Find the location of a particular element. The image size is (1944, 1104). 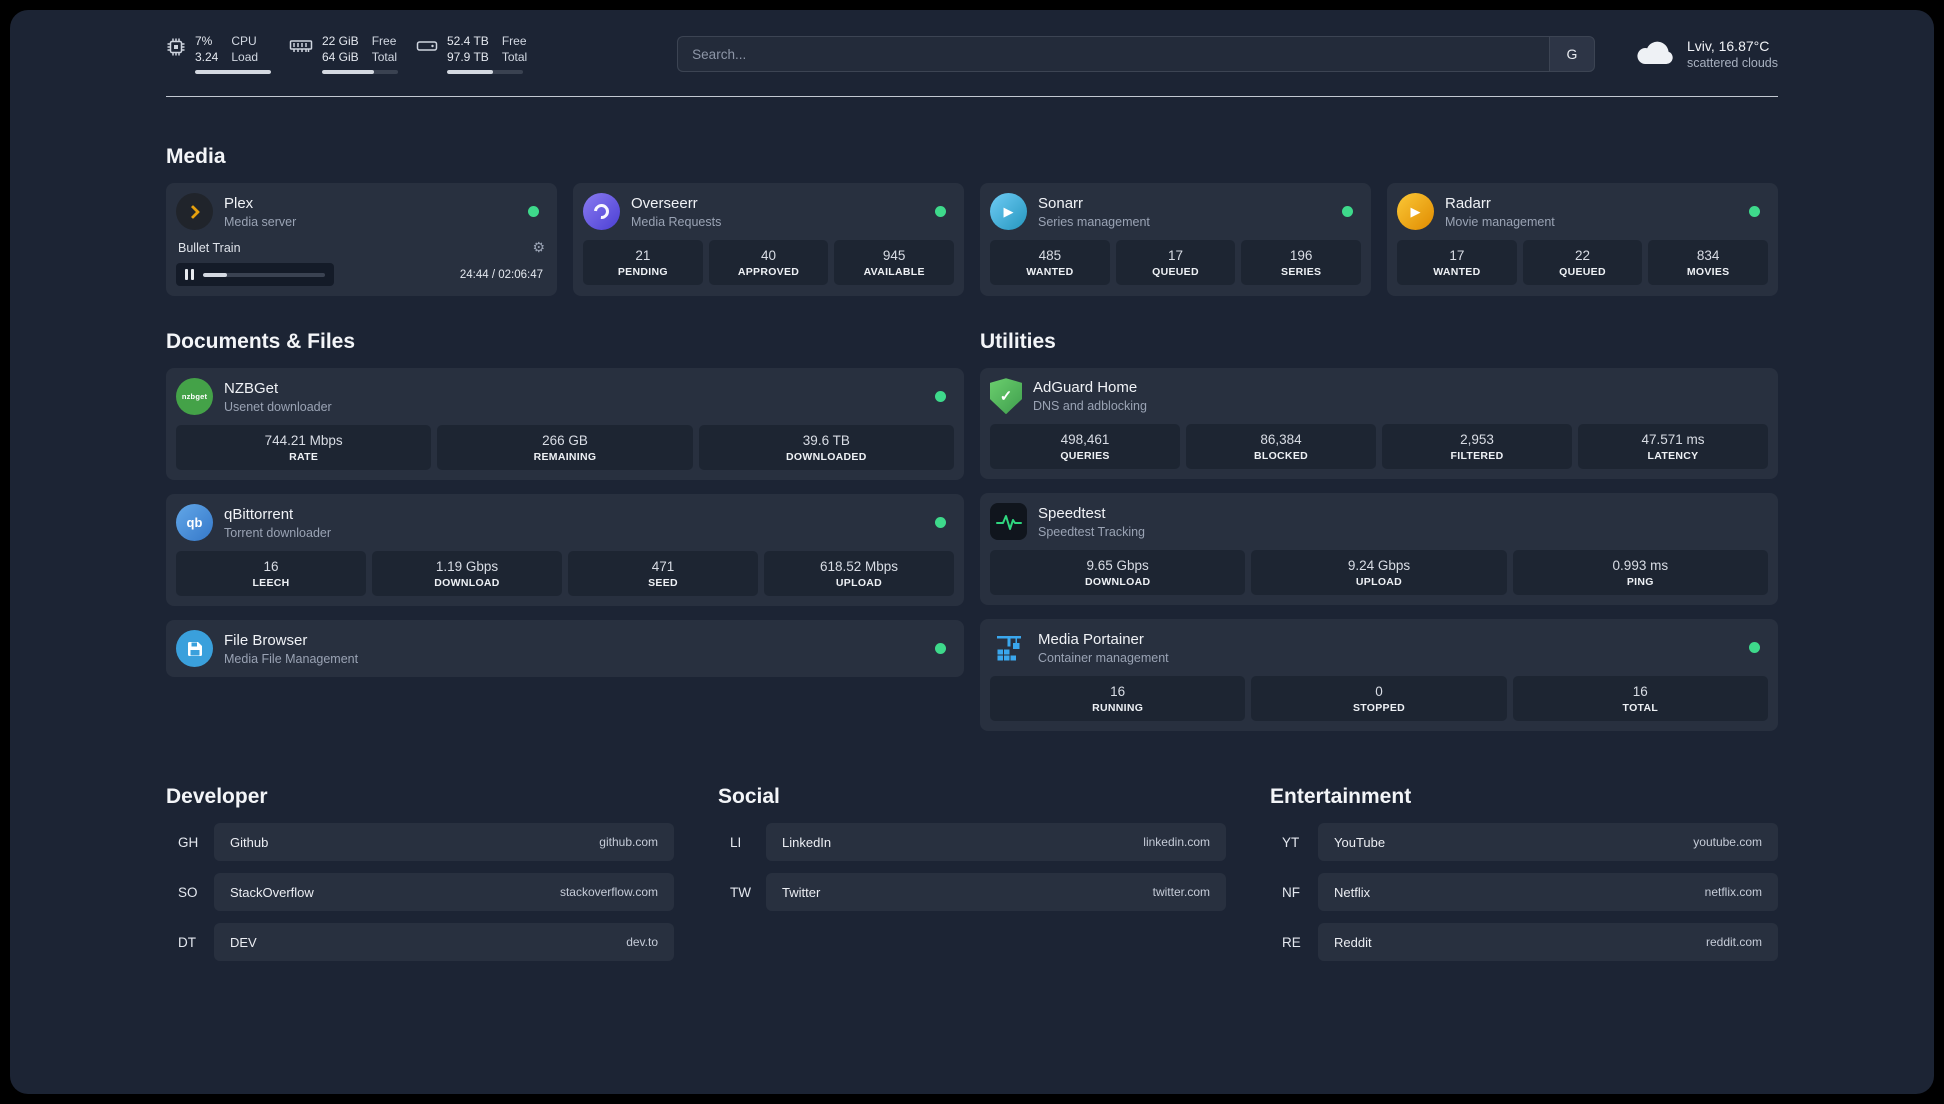

stat-label: SEED is located at coordinates (663, 583).